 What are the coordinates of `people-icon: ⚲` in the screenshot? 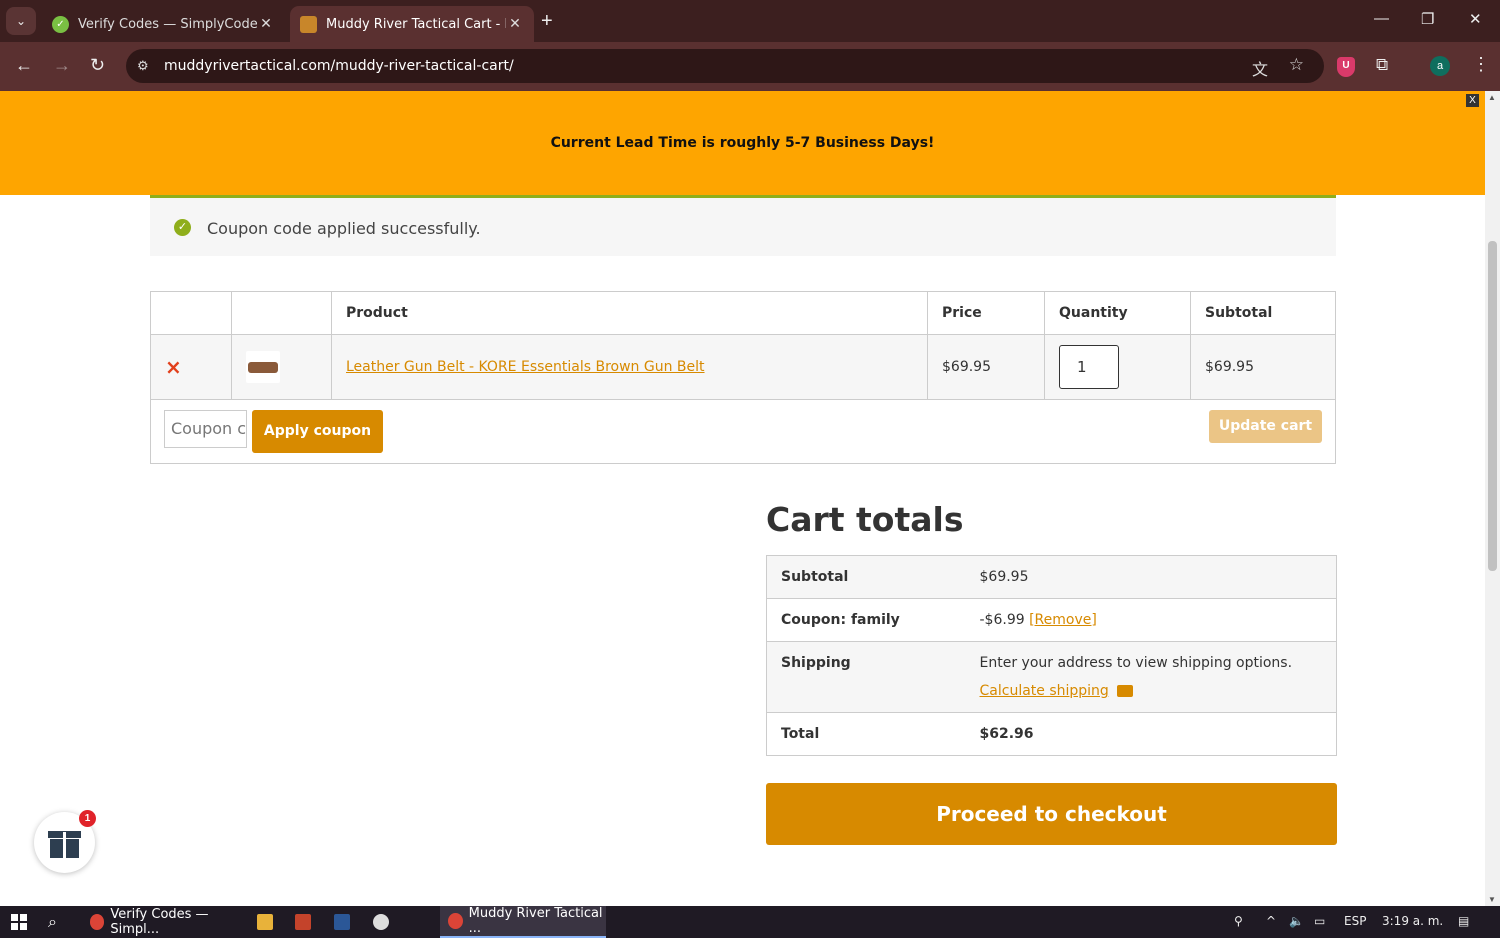 It's located at (1238, 921).